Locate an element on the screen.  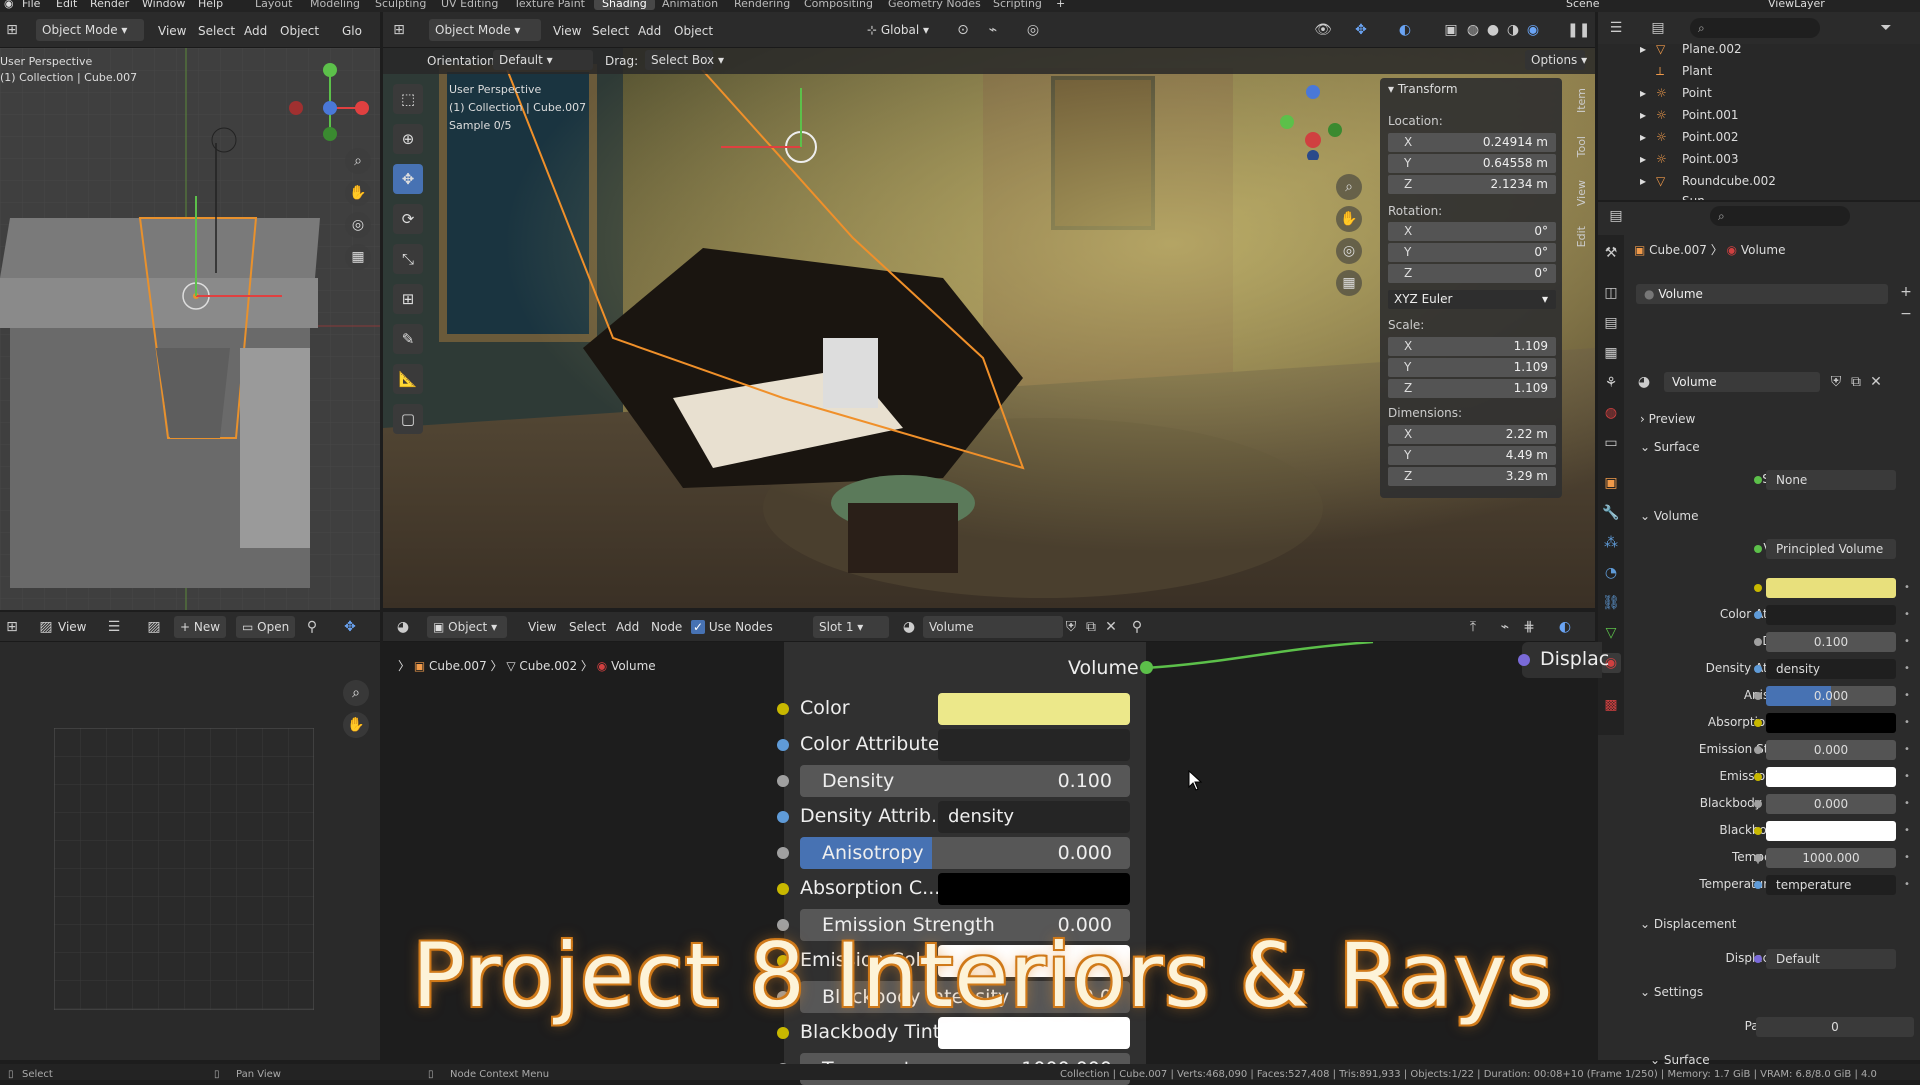
texture-tab-icon: ▩ is located at coordinates (1611, 705).